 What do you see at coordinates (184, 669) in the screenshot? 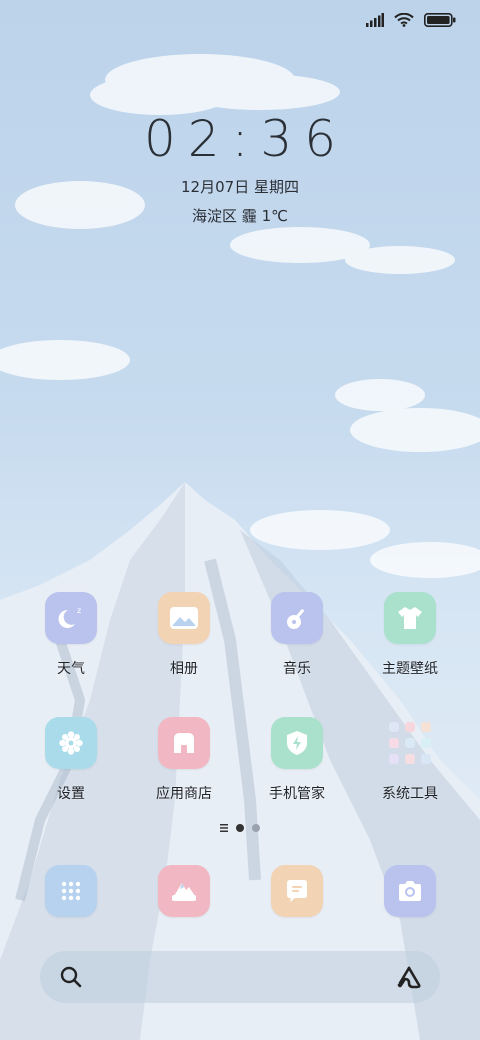
I see `app-label: 相册` at bounding box center [184, 669].